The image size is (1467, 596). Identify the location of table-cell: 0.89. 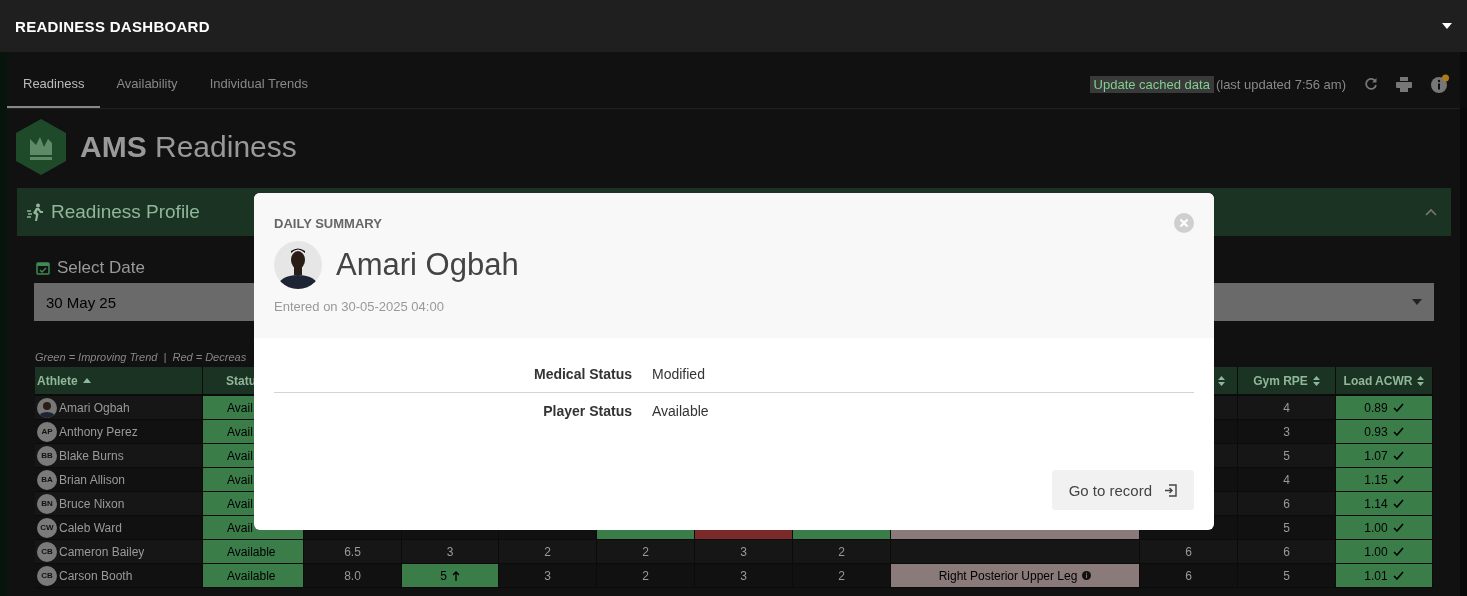
(1384, 408).